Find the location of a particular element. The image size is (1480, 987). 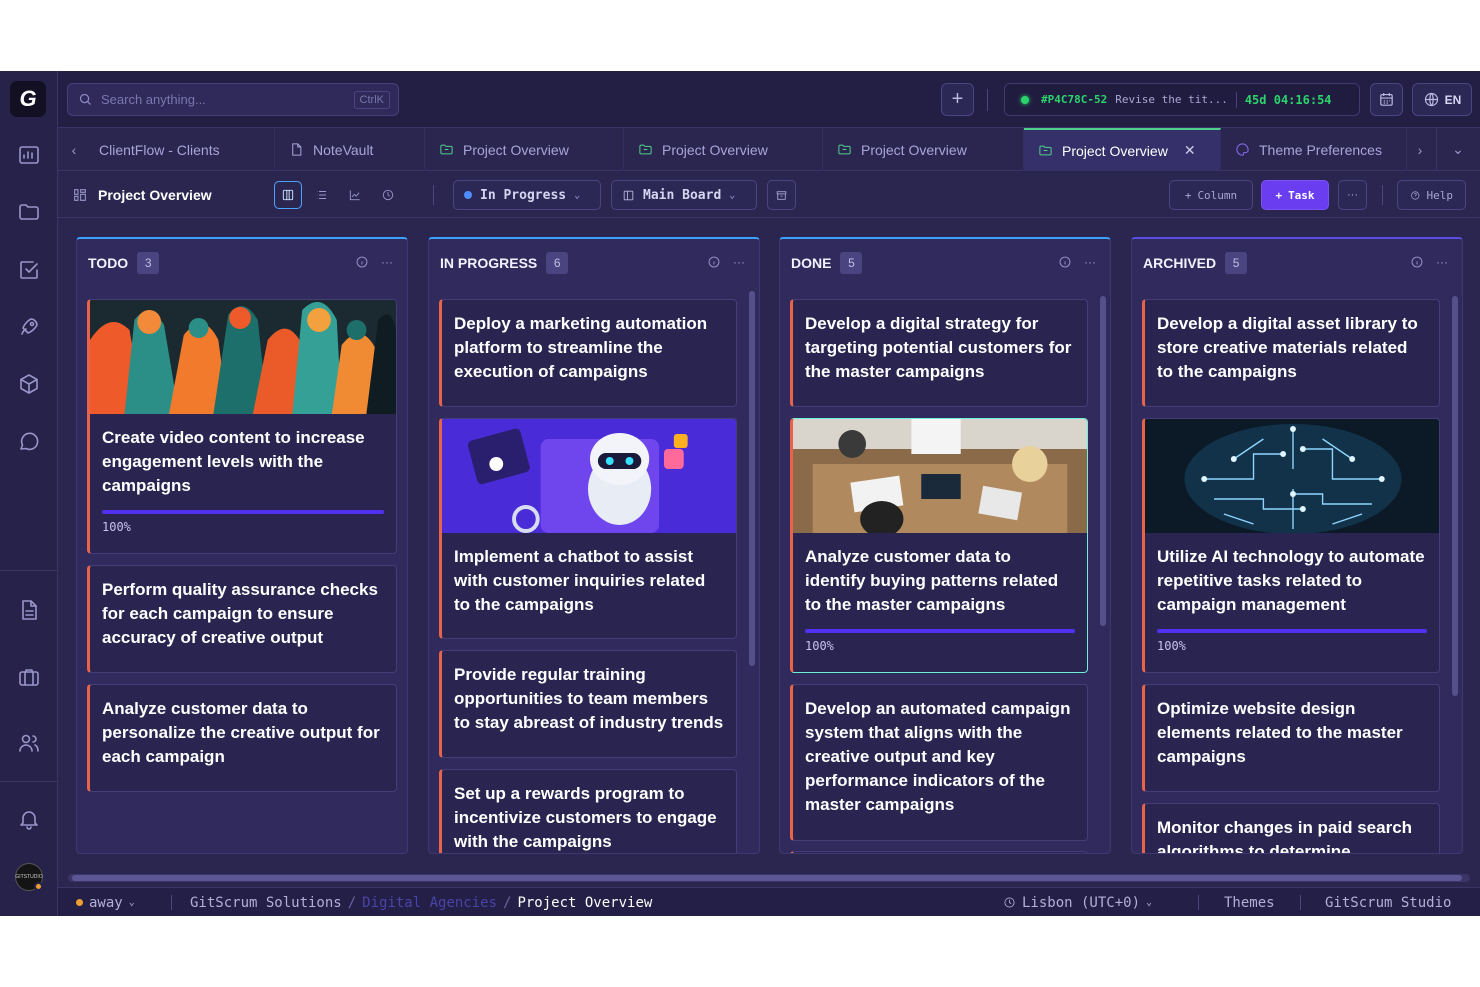

breadcrumb-project: Project Overview is located at coordinates (584, 903).